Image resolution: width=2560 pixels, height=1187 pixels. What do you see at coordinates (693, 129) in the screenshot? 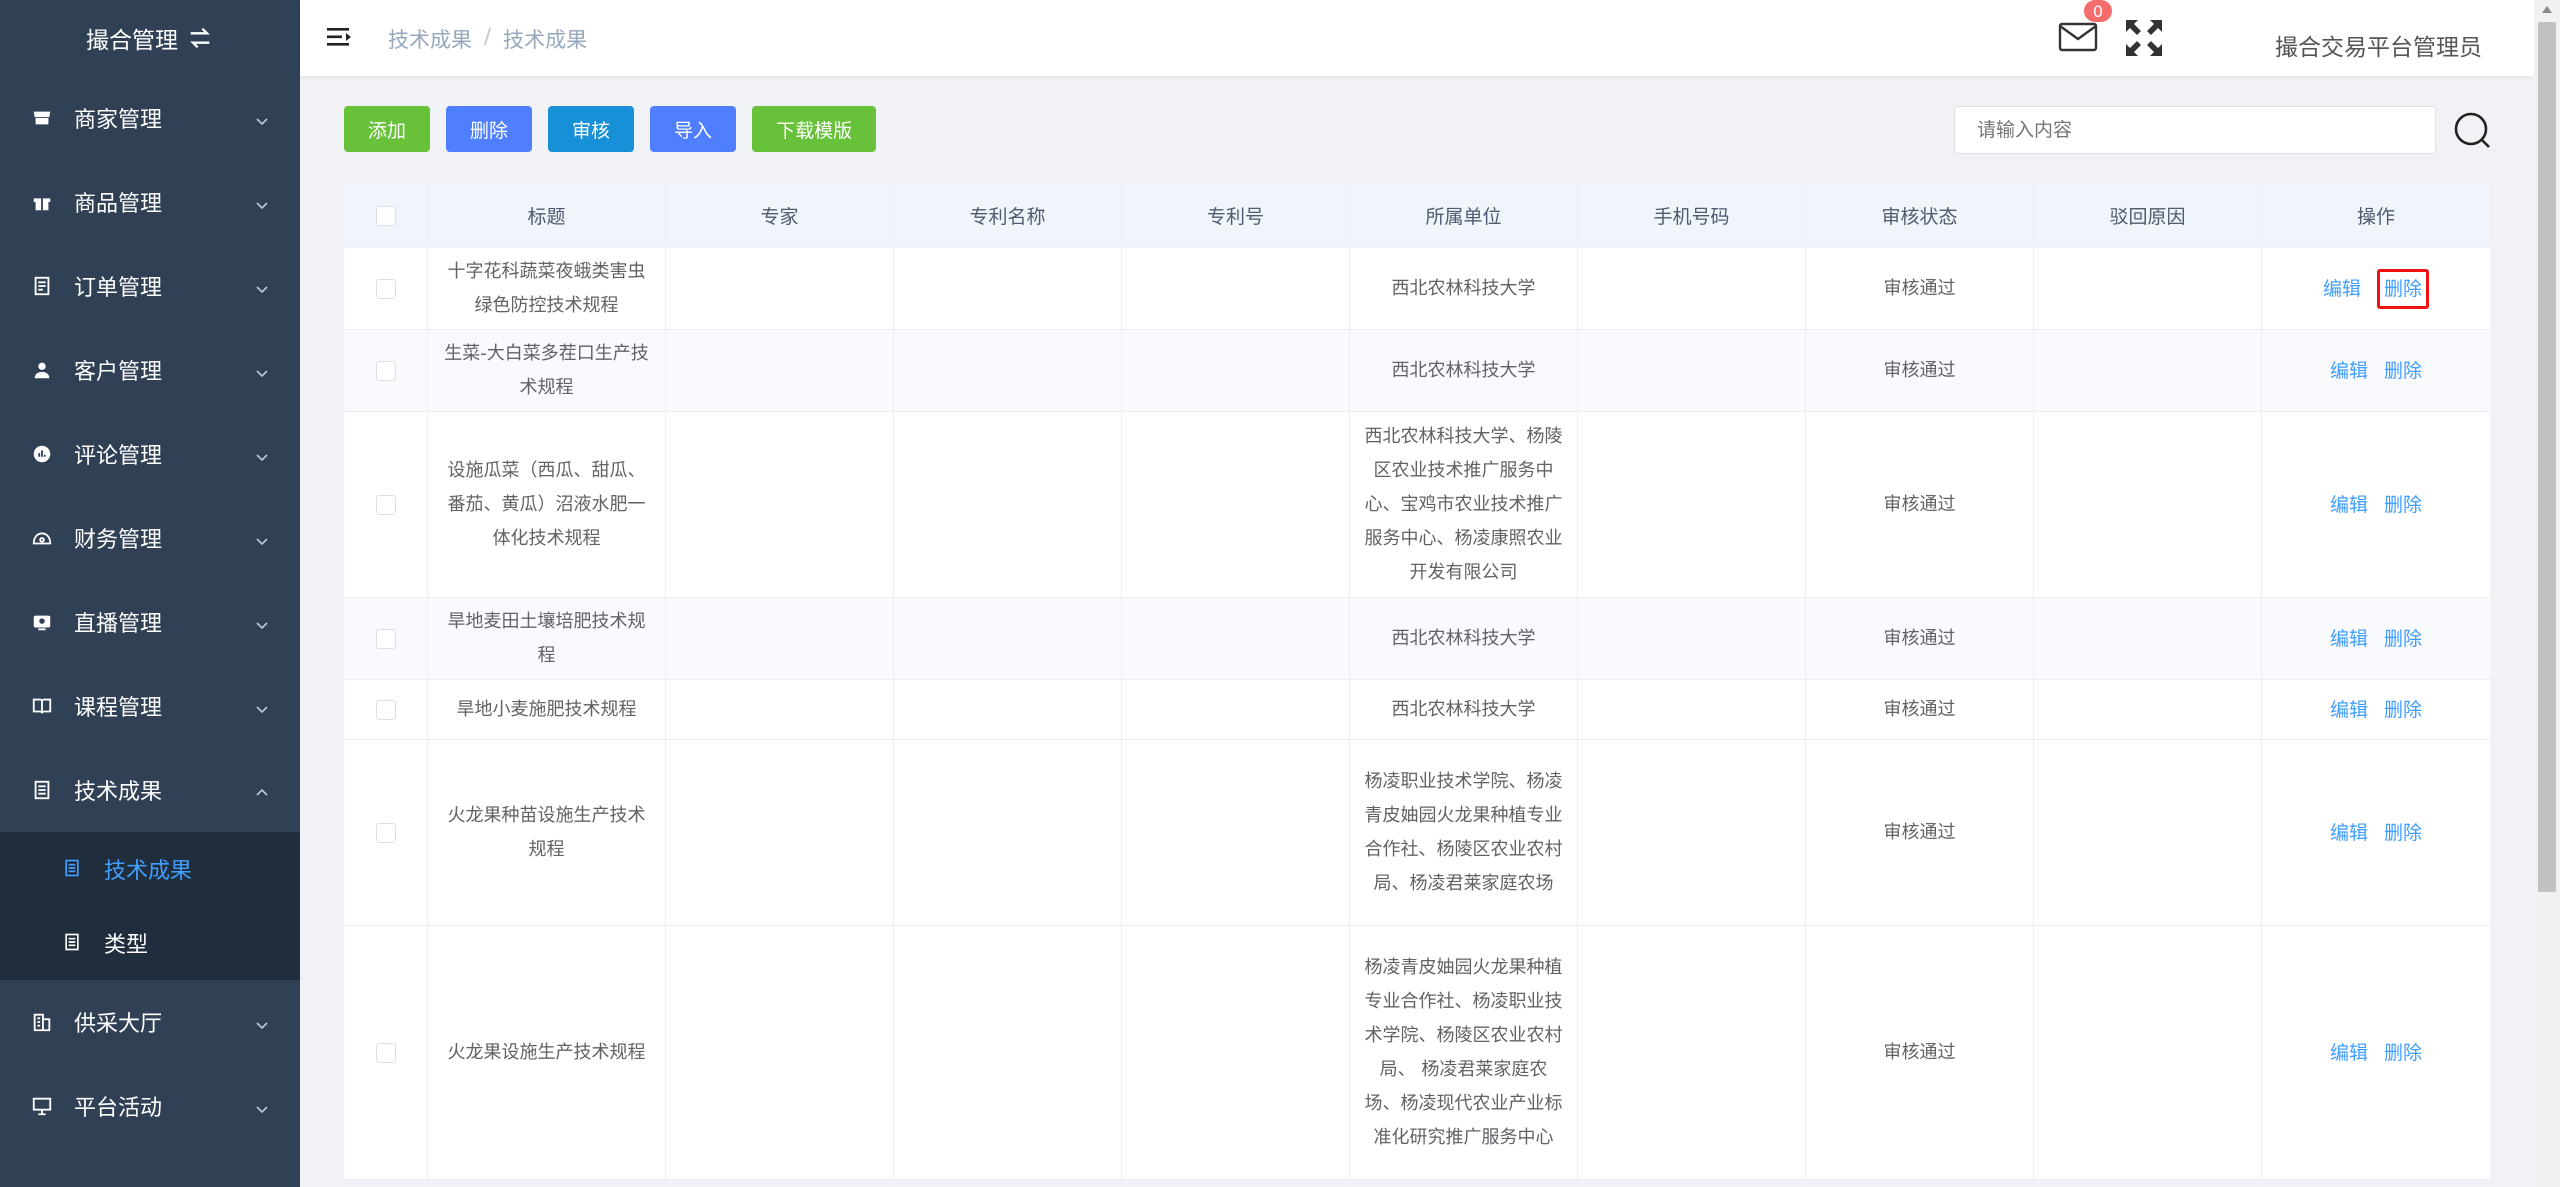
I see `import-button: 导入` at bounding box center [693, 129].